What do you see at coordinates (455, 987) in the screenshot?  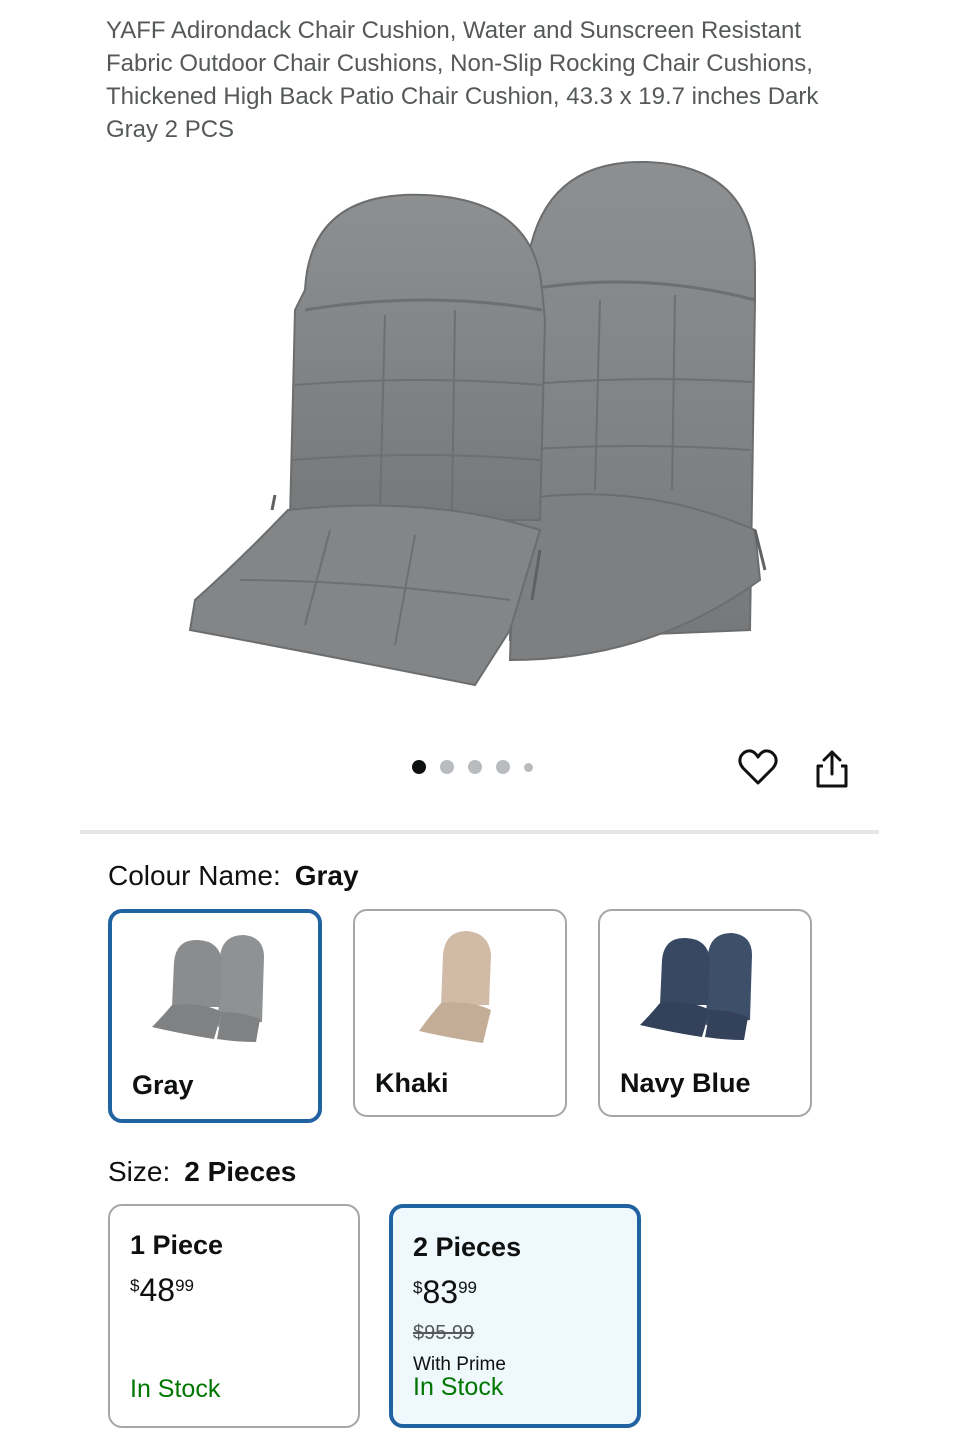 I see `khaki-cushion-thumbnail` at bounding box center [455, 987].